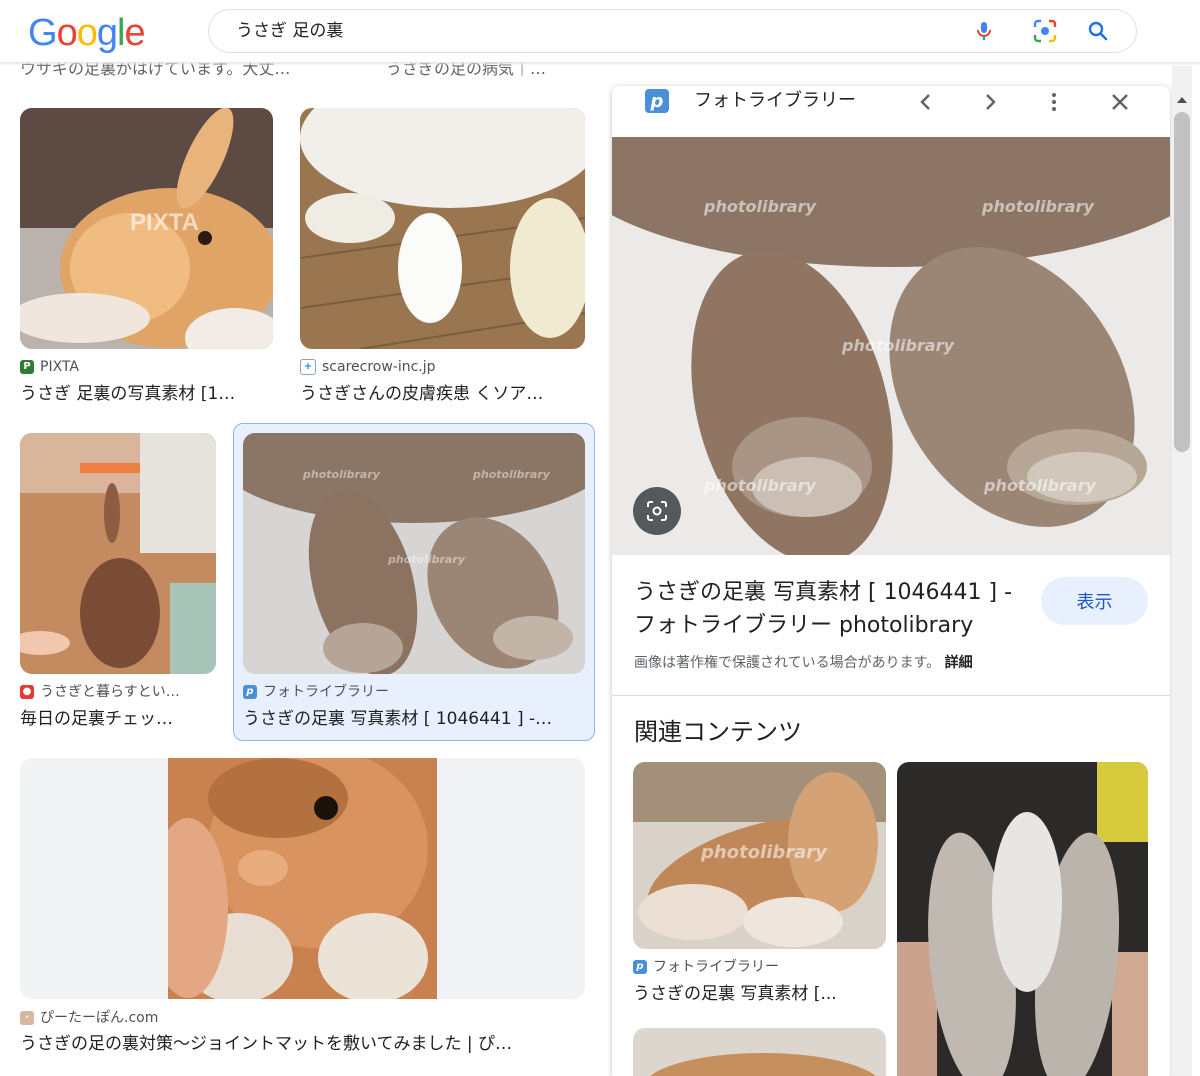 This screenshot has height=1076, width=1200. Describe the element at coordinates (959, 663) in the screenshot. I see `details-link: 詳細` at that location.